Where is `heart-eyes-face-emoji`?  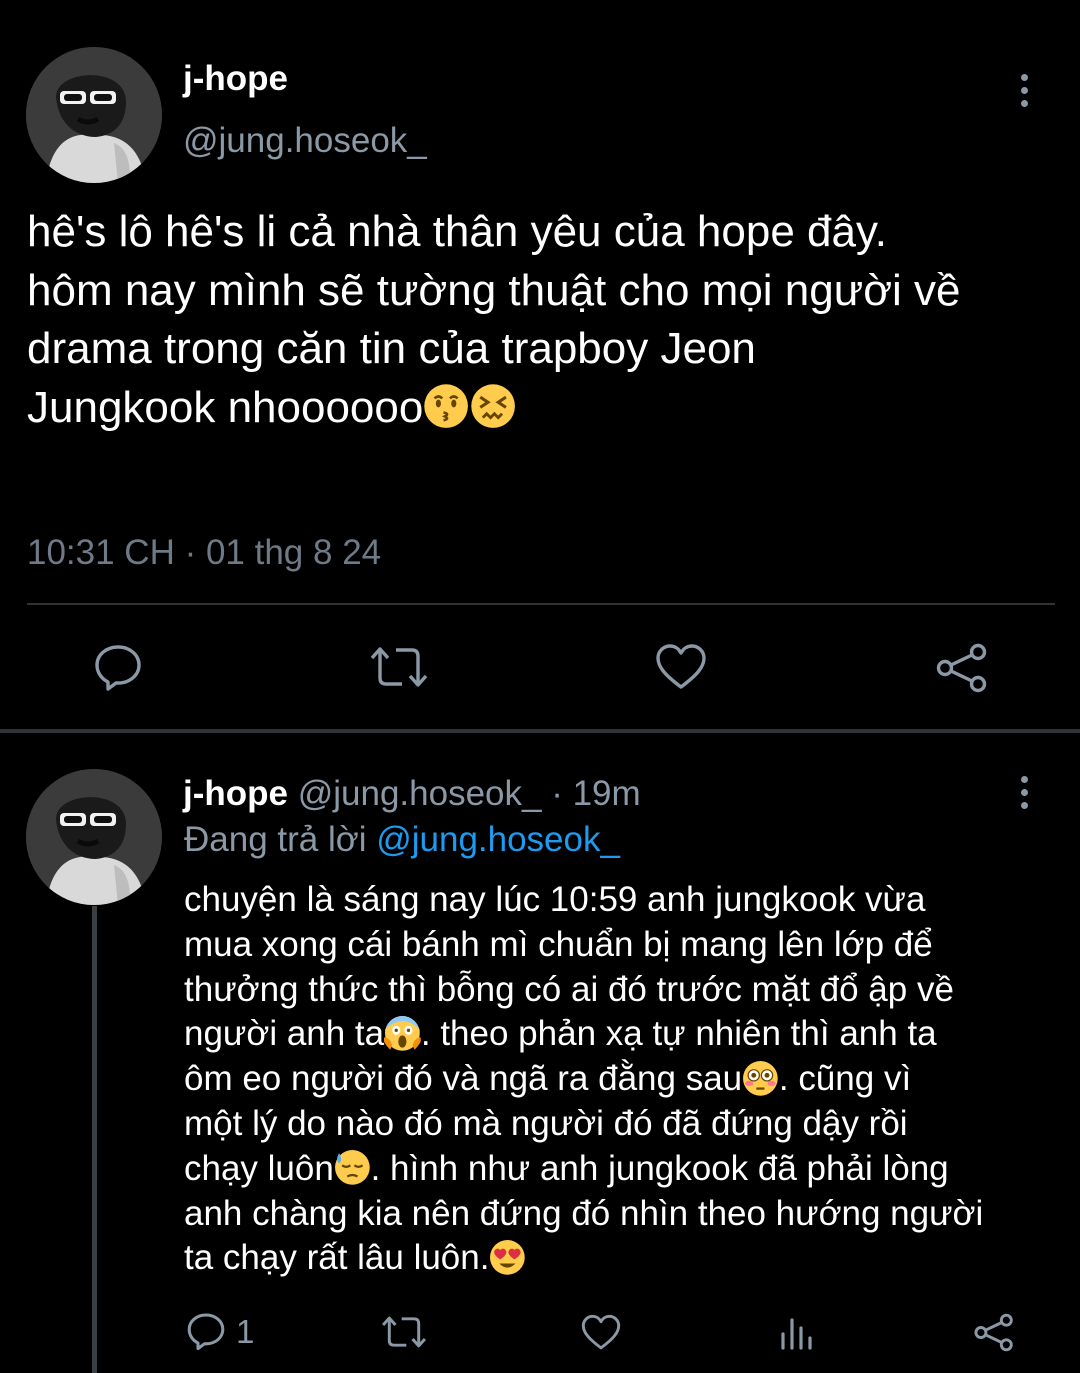 heart-eyes-face-emoji is located at coordinates (507, 1257).